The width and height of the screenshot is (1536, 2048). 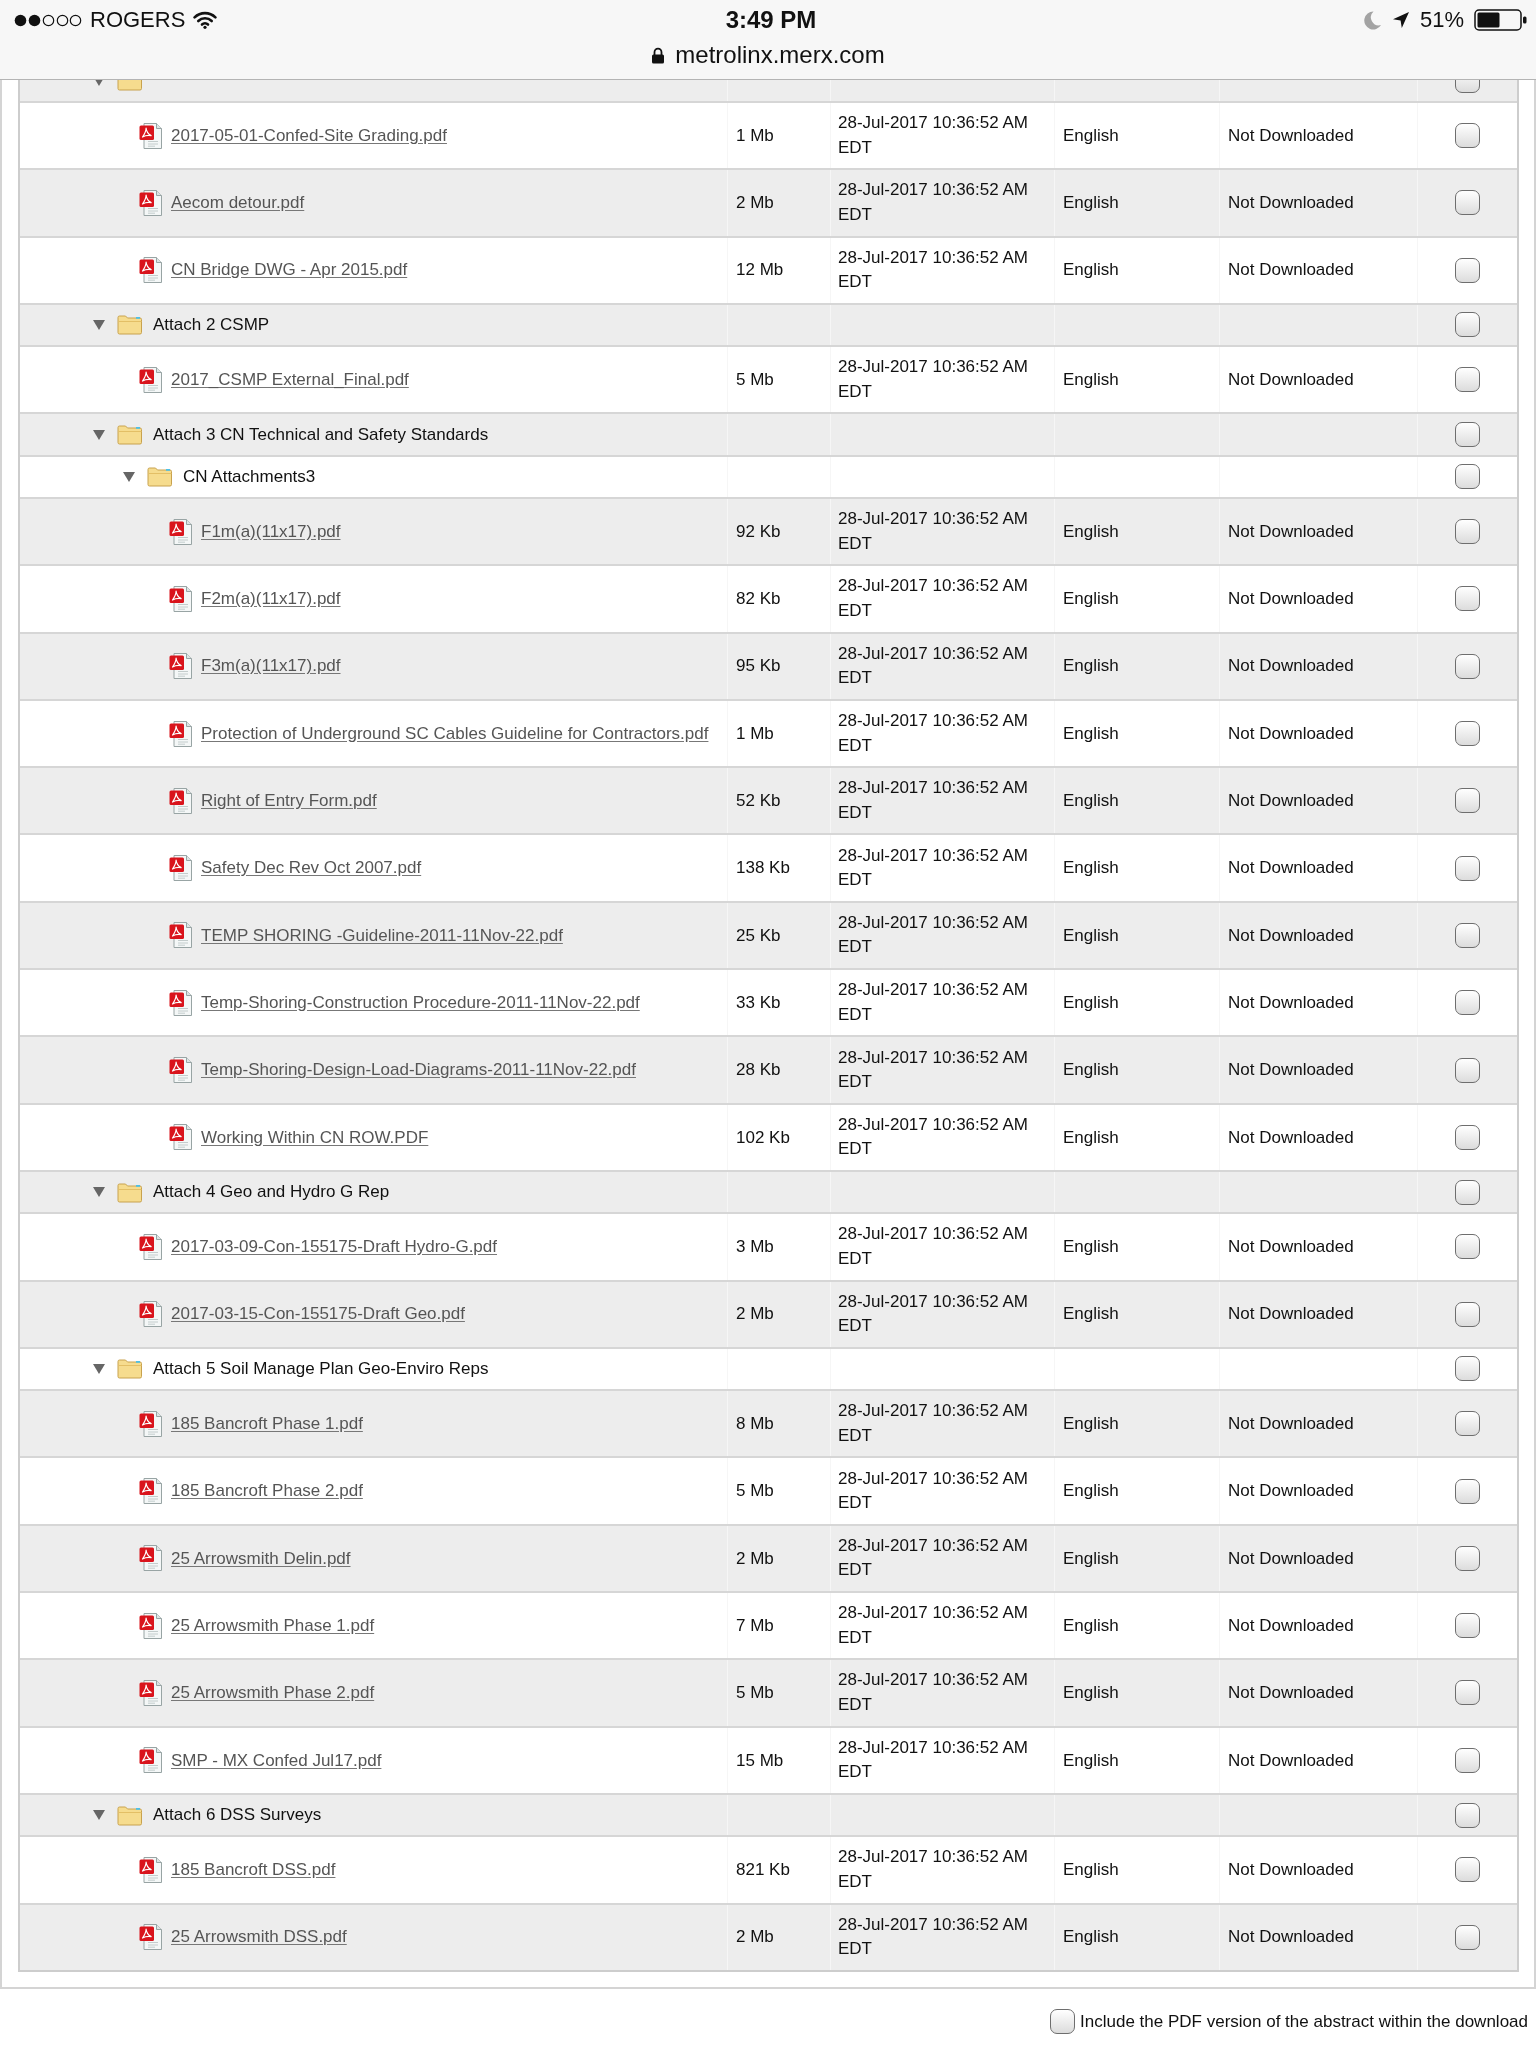 I want to click on carrier-name: ROGERS, so click(x=138, y=20).